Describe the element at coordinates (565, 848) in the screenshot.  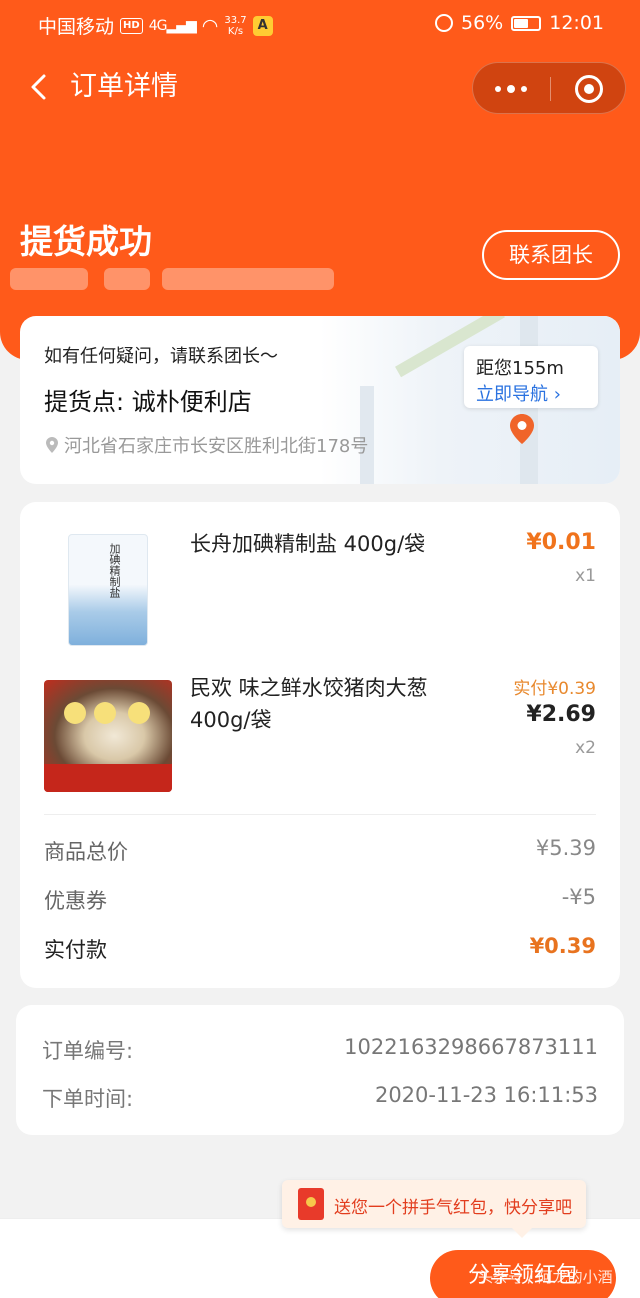
I see `total-price-value: ¥5.39` at that location.